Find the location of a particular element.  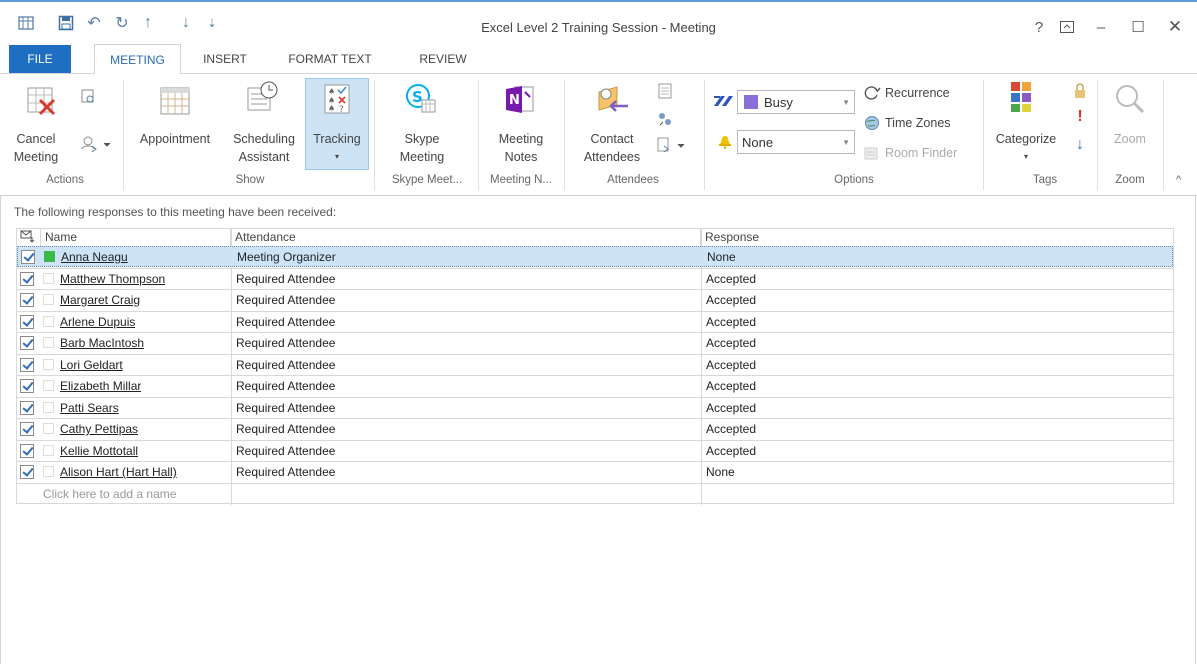

tab-review: REVIEW is located at coordinates (443, 59).